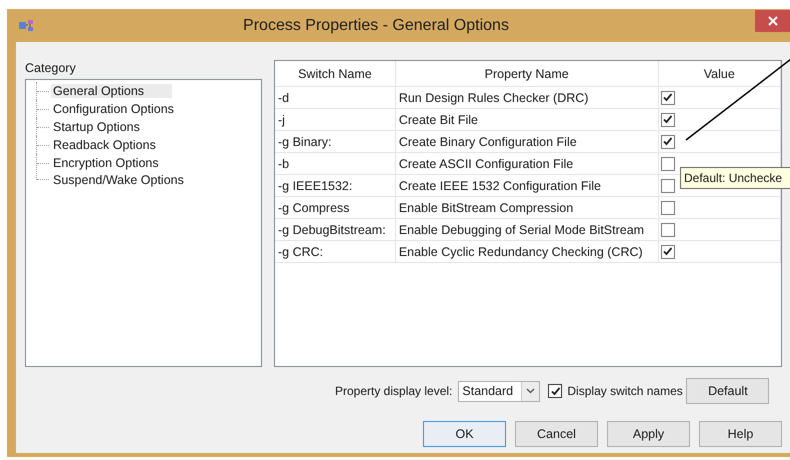 This screenshot has width=790, height=460. What do you see at coordinates (106, 163) in the screenshot?
I see `tree-item: Encryption Options` at bounding box center [106, 163].